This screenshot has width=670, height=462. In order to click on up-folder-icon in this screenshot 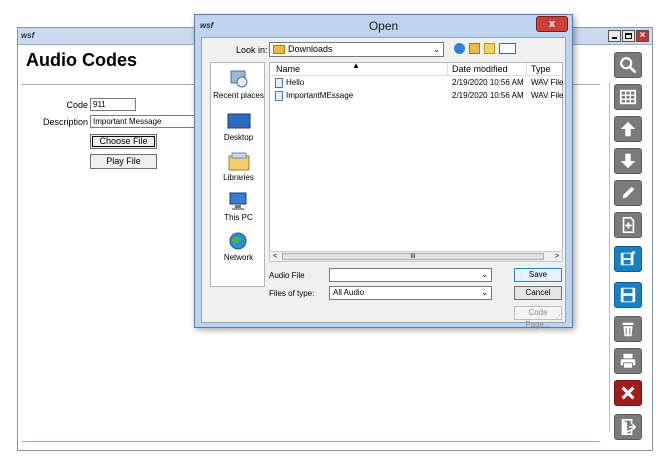, I will do `click(474, 48)`.